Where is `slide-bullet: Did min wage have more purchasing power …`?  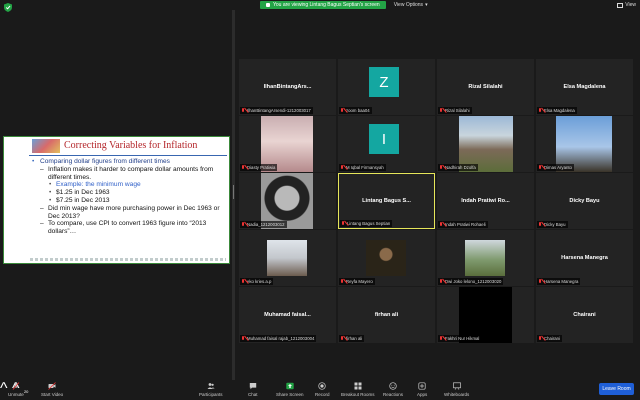
slide-bullet: Did min wage have more purchasing power … is located at coordinates (130, 213).